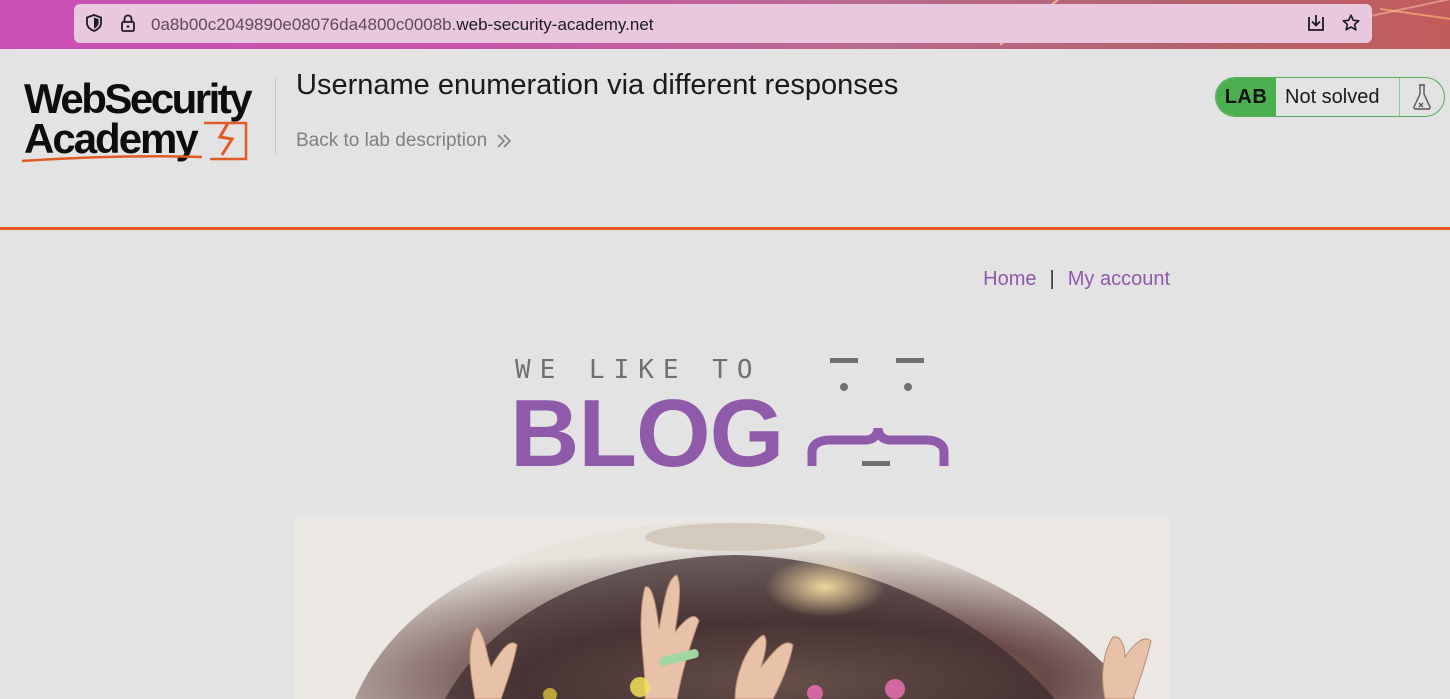  Describe the element at coordinates (1119, 279) in the screenshot. I see `my-account-link: My account` at that location.